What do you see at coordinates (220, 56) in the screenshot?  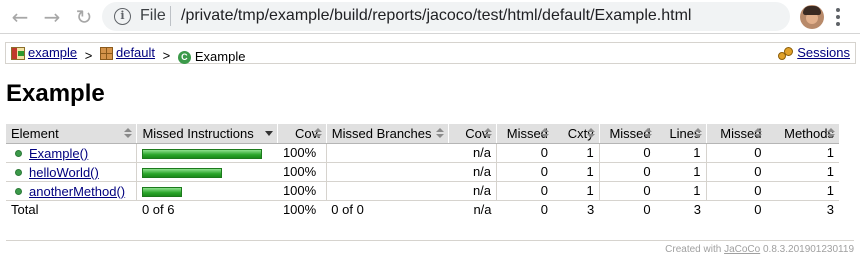 I see `breadcrumb-current: Example` at bounding box center [220, 56].